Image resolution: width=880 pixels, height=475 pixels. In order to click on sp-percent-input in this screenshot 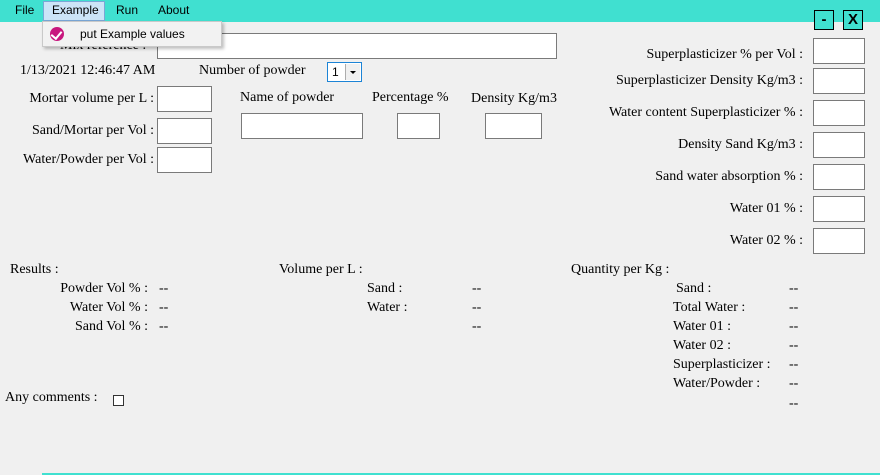, I will do `click(839, 51)`.